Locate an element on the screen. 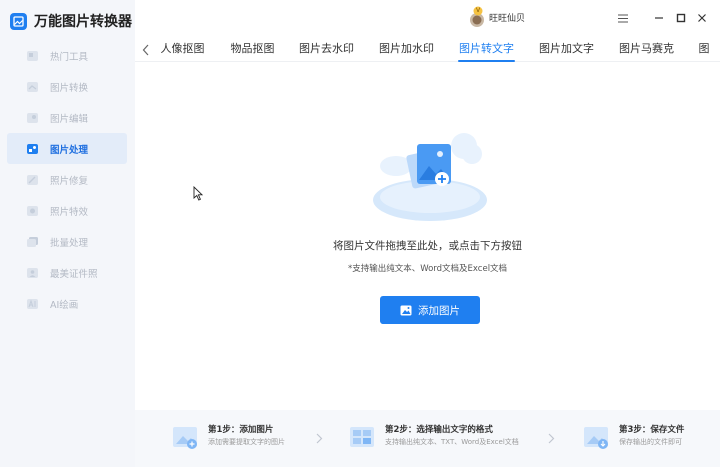 The image size is (720, 467). chevron-left-icon is located at coordinates (145, 50).